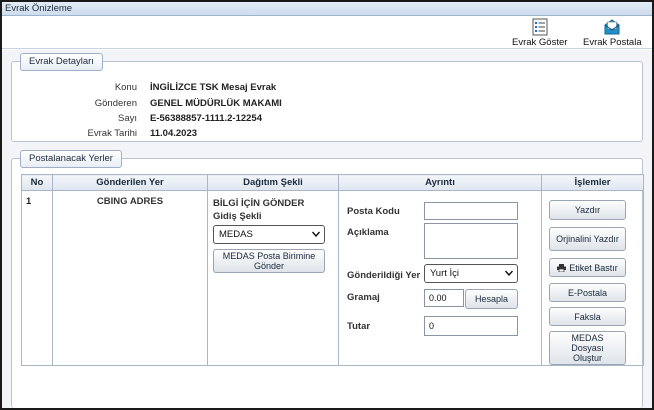 The width and height of the screenshot is (654, 410). I want to click on evrak-goster-label: Evrak Göster, so click(540, 42).